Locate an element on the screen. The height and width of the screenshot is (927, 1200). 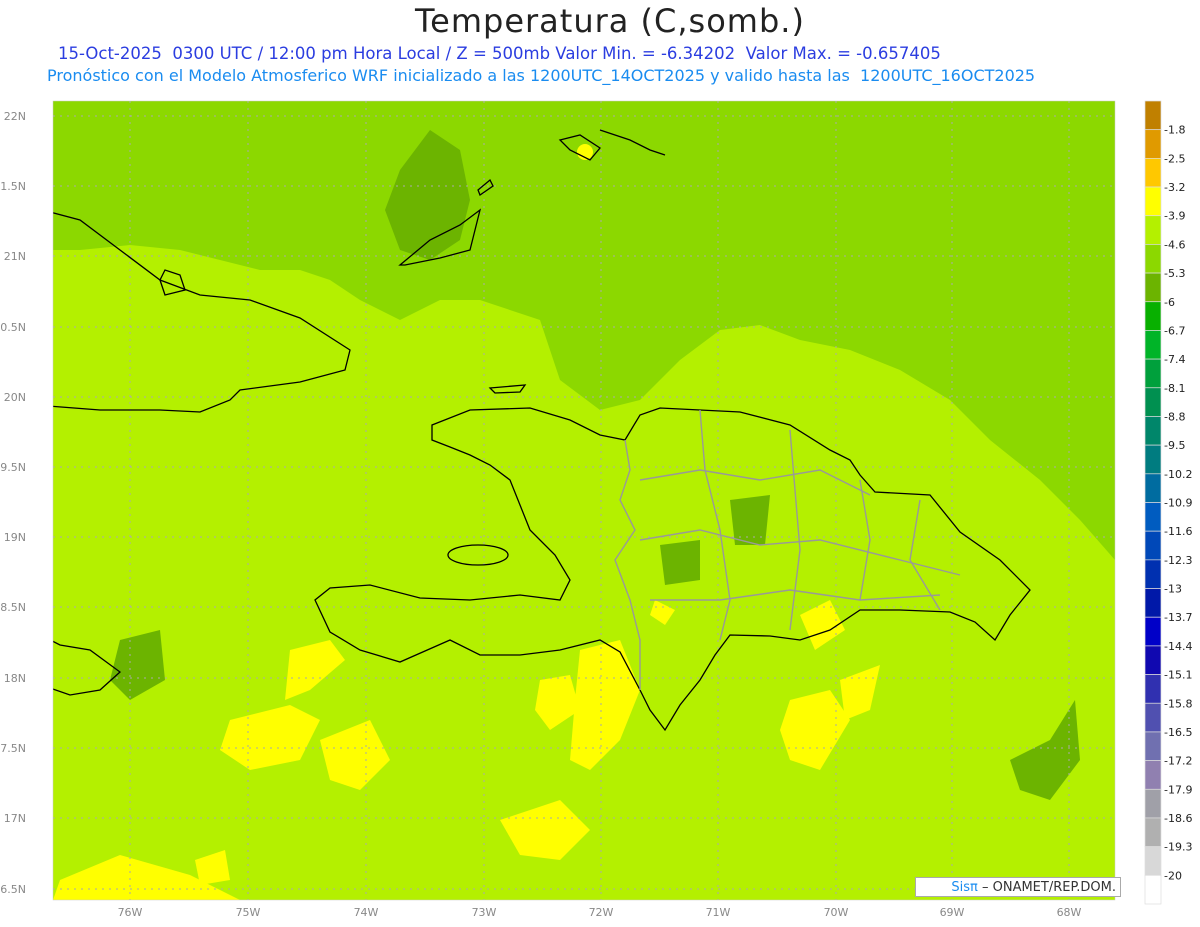
colorbar-label: -12.3 is located at coordinates (1178, 560).